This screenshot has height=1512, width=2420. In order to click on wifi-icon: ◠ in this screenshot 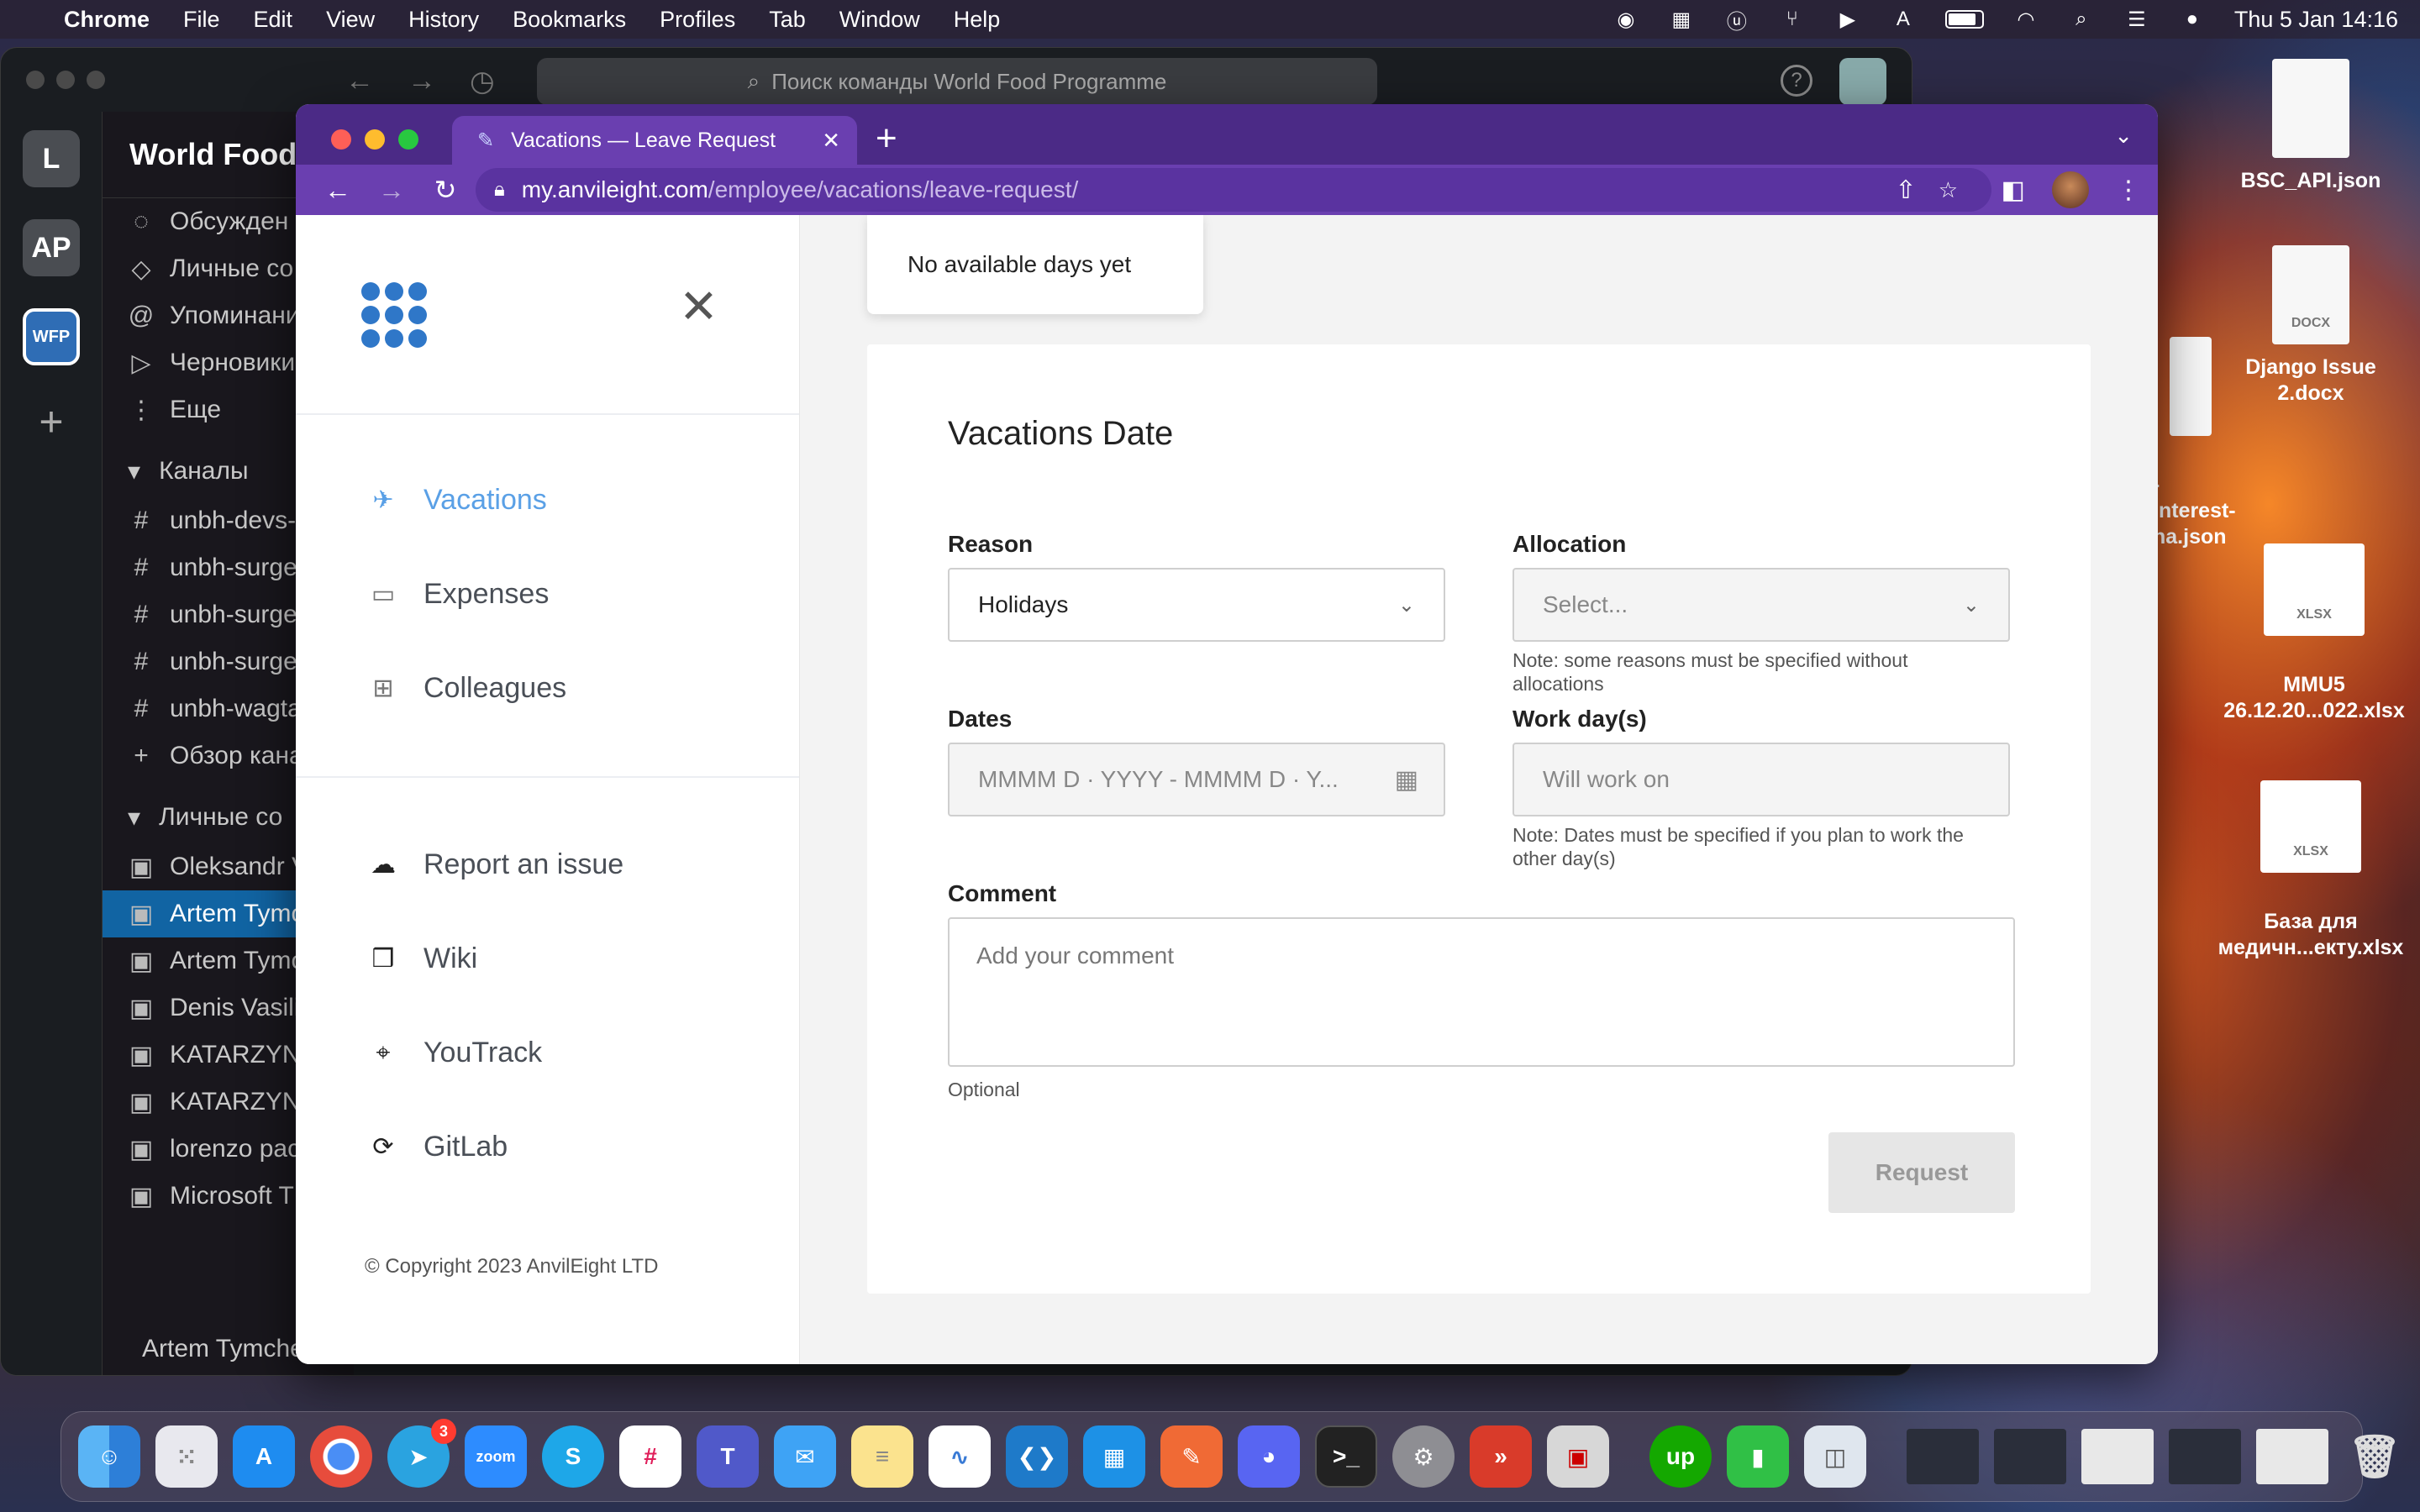, I will do `click(2026, 19)`.